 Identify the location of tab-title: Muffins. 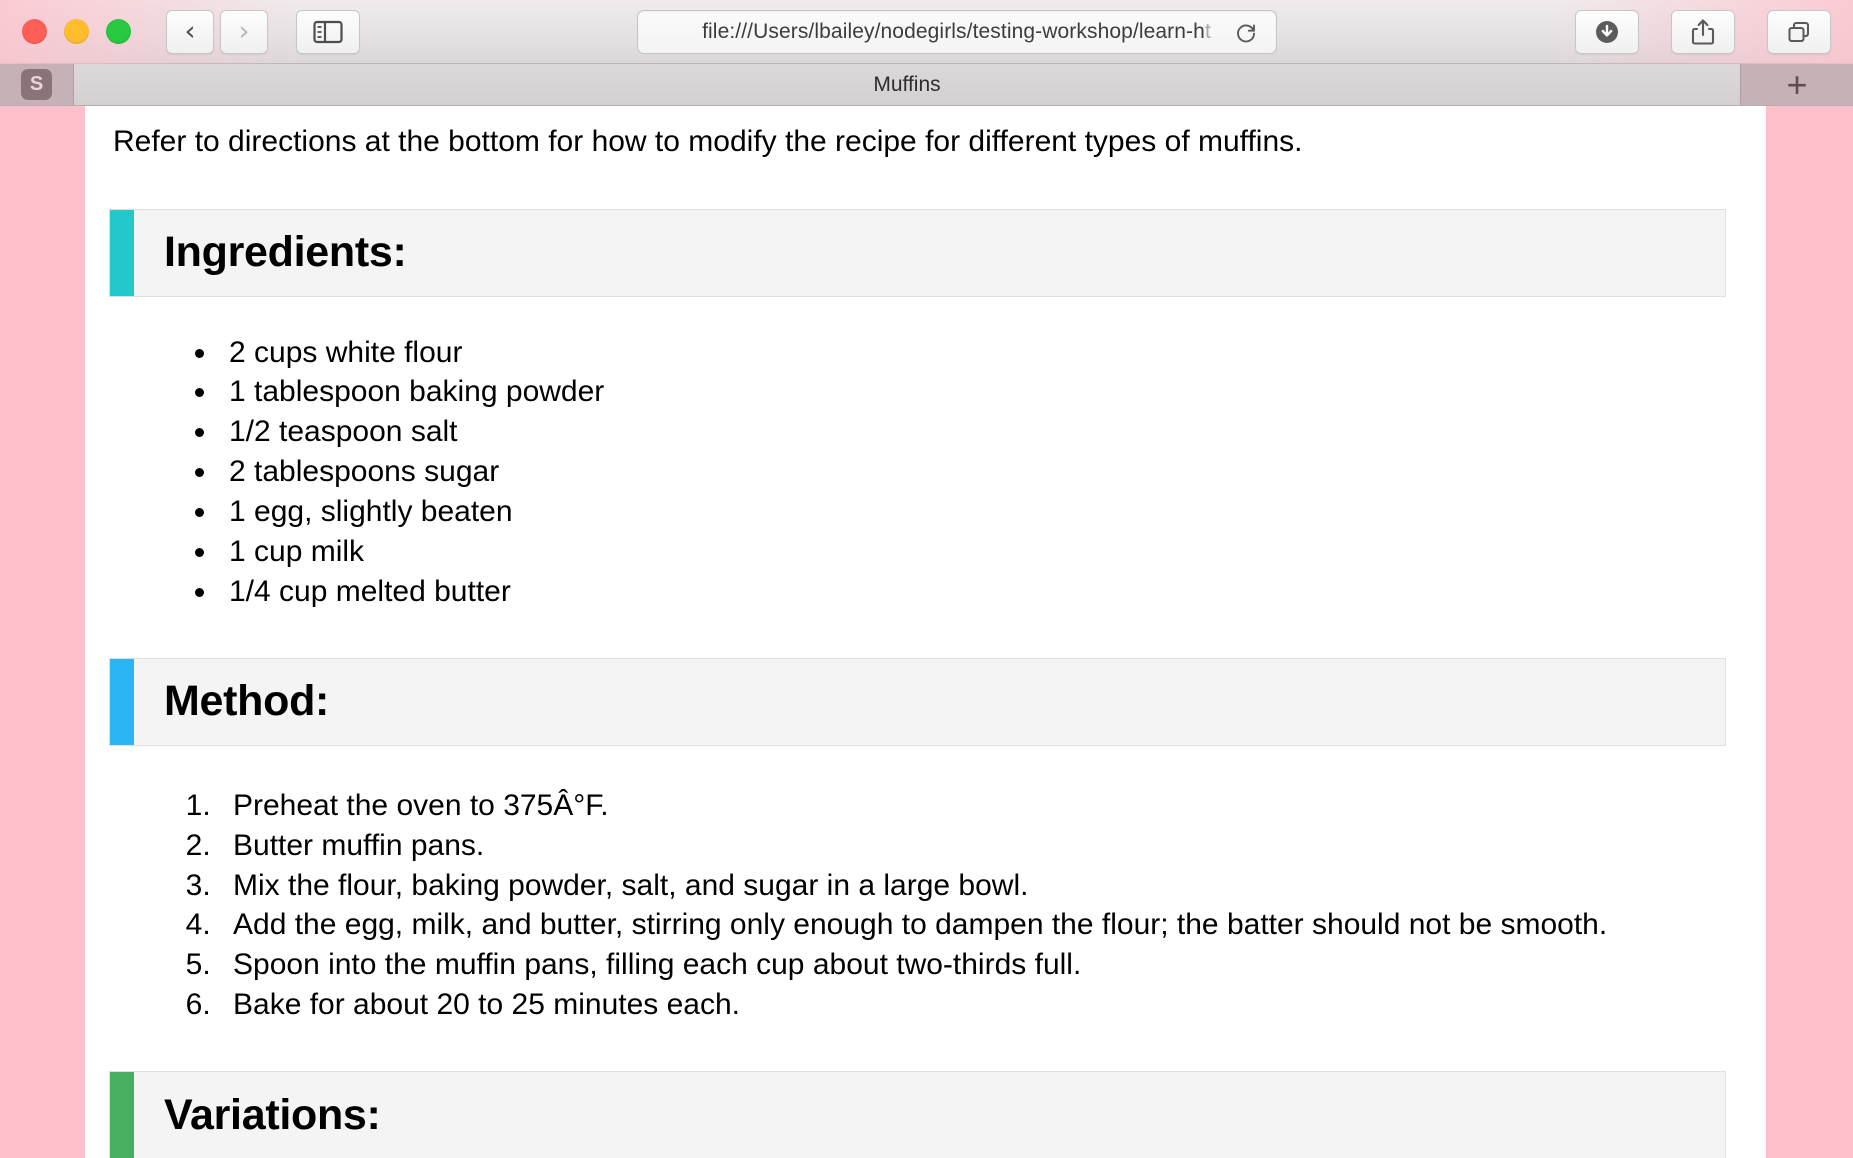
(907, 84).